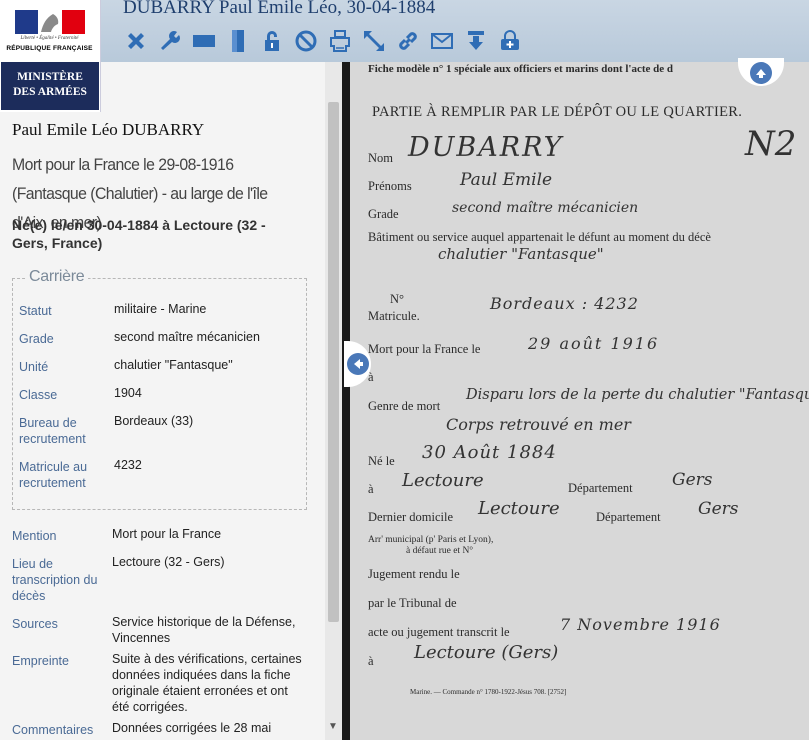 The height and width of the screenshot is (740, 809). I want to click on carriere-label: Unité, so click(34, 367).